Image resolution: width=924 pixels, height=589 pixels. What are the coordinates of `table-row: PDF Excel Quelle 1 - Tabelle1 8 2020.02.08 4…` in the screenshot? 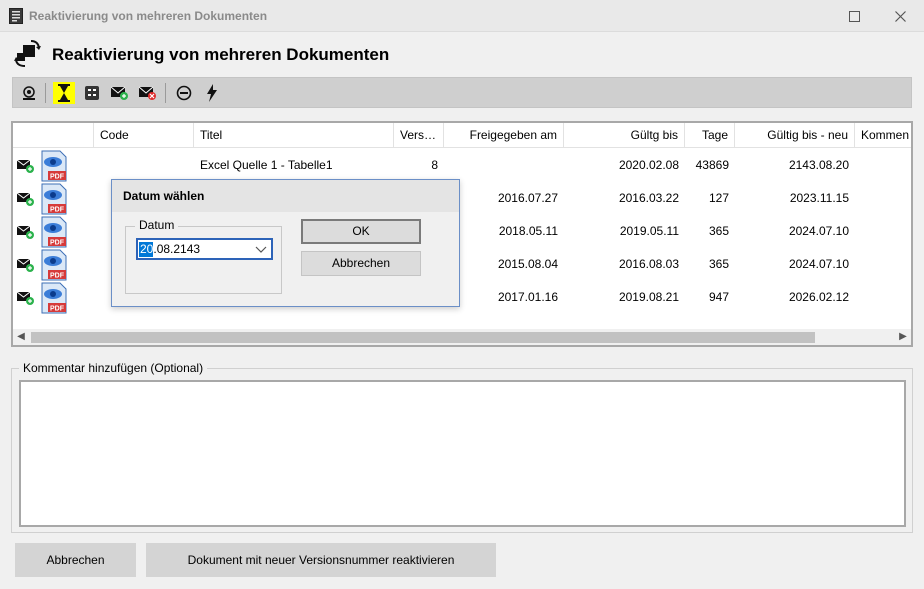 It's located at (462, 165).